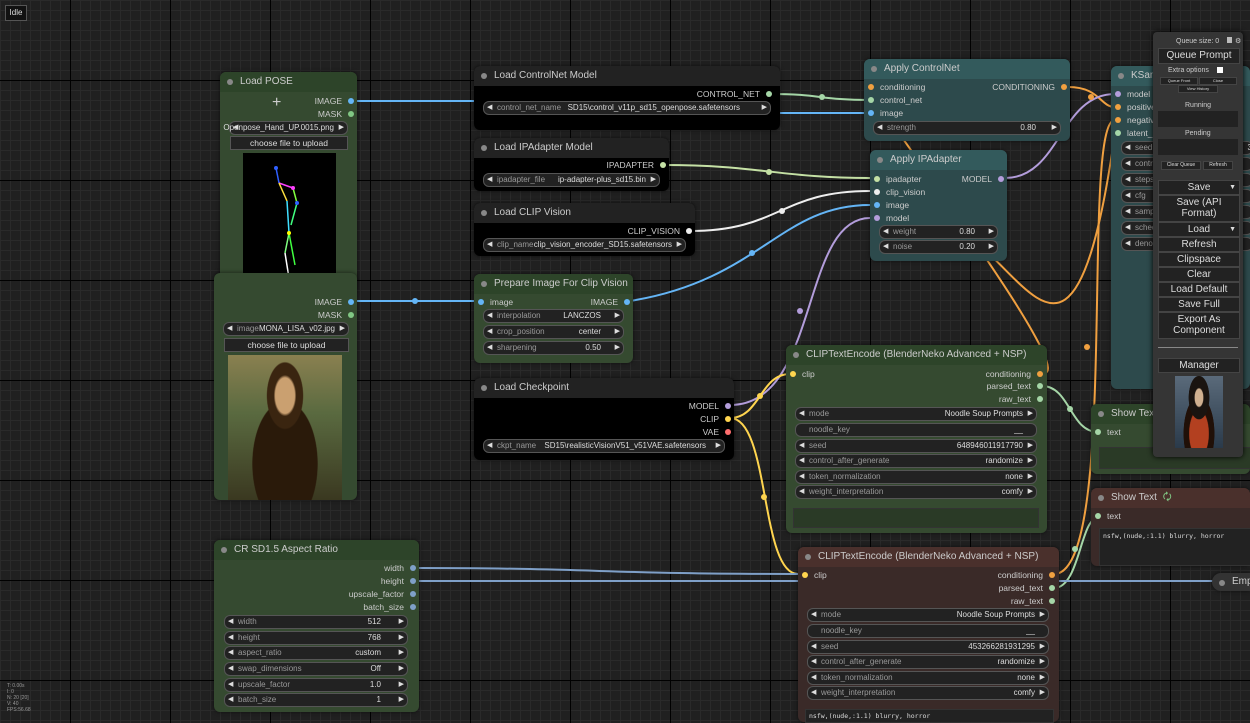  What do you see at coordinates (735, 94) in the screenshot?
I see `output-control-net: CONTROL_NET` at bounding box center [735, 94].